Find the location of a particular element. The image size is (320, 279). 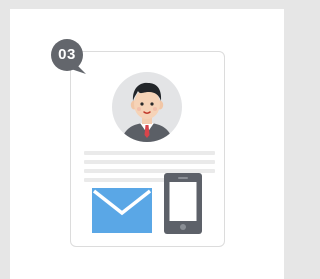

smartphone-icon is located at coordinates (183, 203).